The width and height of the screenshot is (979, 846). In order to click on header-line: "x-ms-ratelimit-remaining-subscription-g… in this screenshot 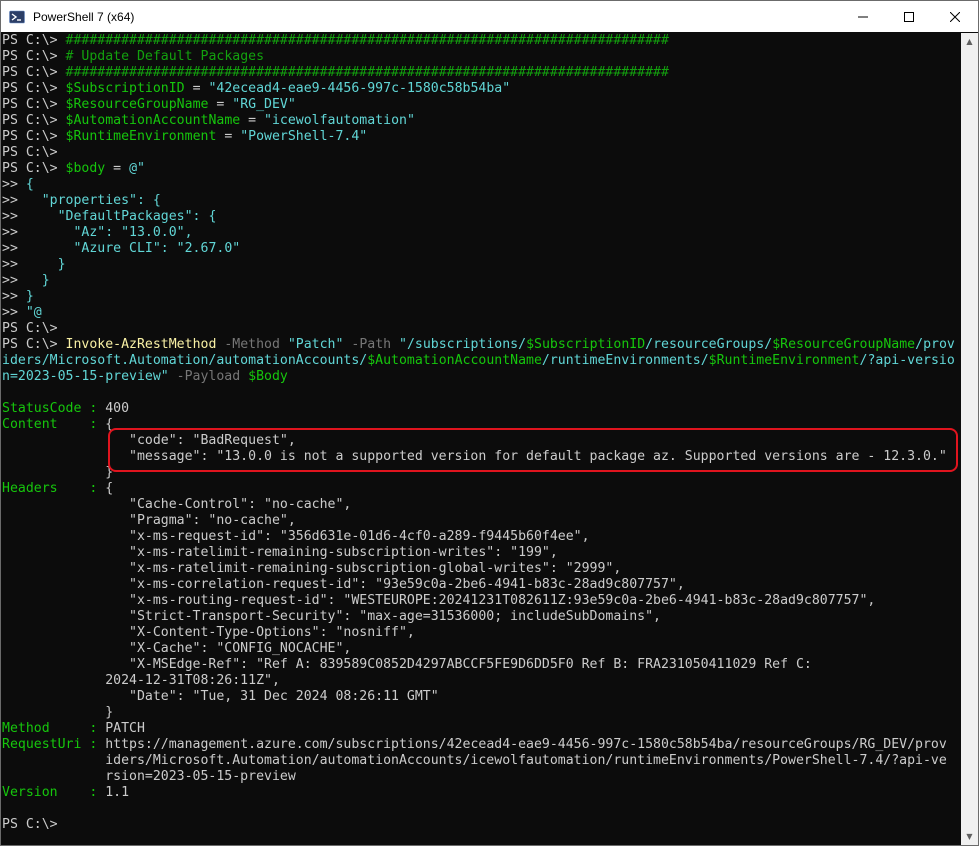, I will do `click(312, 568)`.